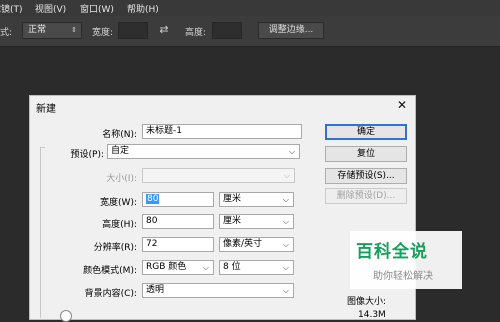  I want to click on preset-value: 自定, so click(120, 151).